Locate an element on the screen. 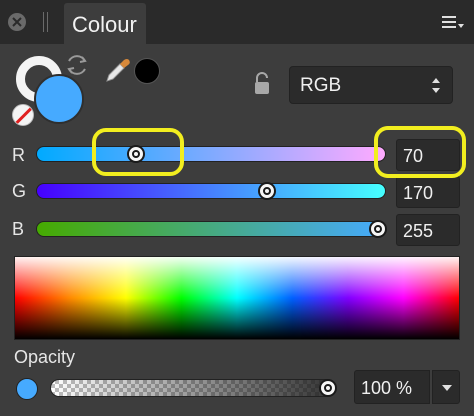 The width and height of the screenshot is (474, 416). opacity-value-field: 100 % is located at coordinates (392, 387).